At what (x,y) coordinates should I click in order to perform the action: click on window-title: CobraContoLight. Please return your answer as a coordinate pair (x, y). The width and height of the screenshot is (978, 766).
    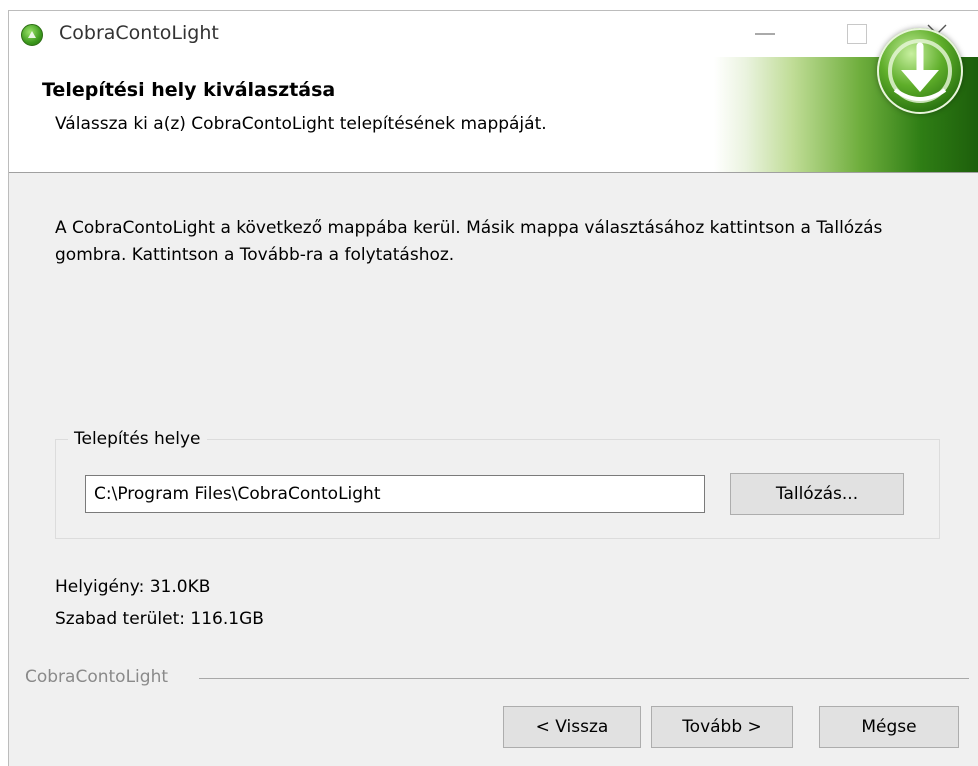
    Looking at the image, I should click on (139, 33).